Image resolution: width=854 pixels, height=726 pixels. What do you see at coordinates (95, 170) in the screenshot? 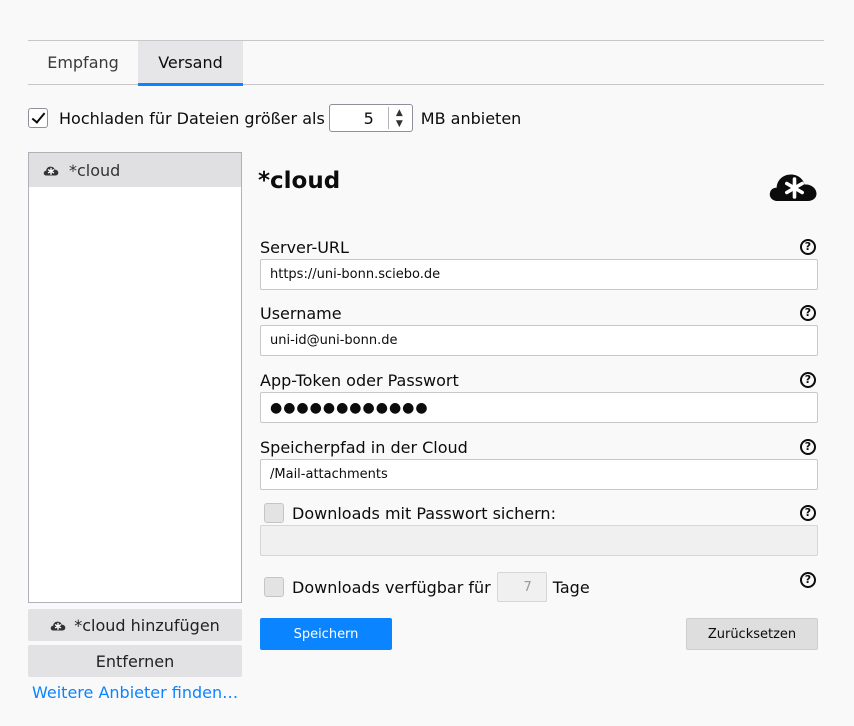
I see `provider-item-label: *cloud` at bounding box center [95, 170].